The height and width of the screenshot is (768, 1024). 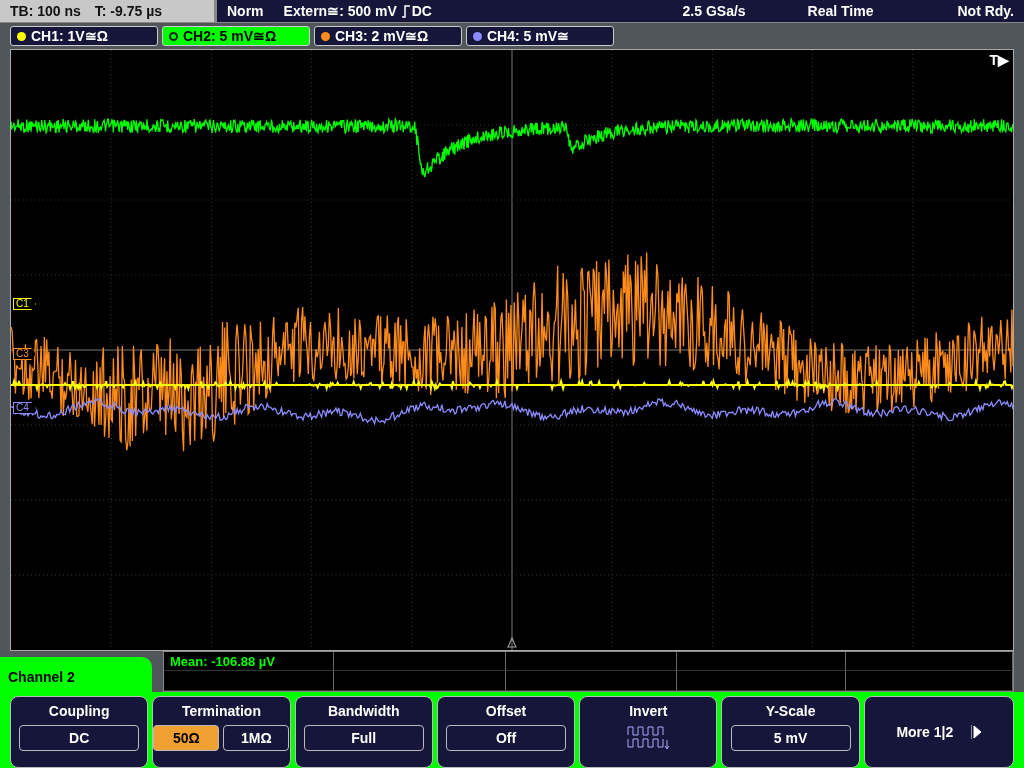 What do you see at coordinates (24, 407) in the screenshot?
I see `channel-marker: C4` at bounding box center [24, 407].